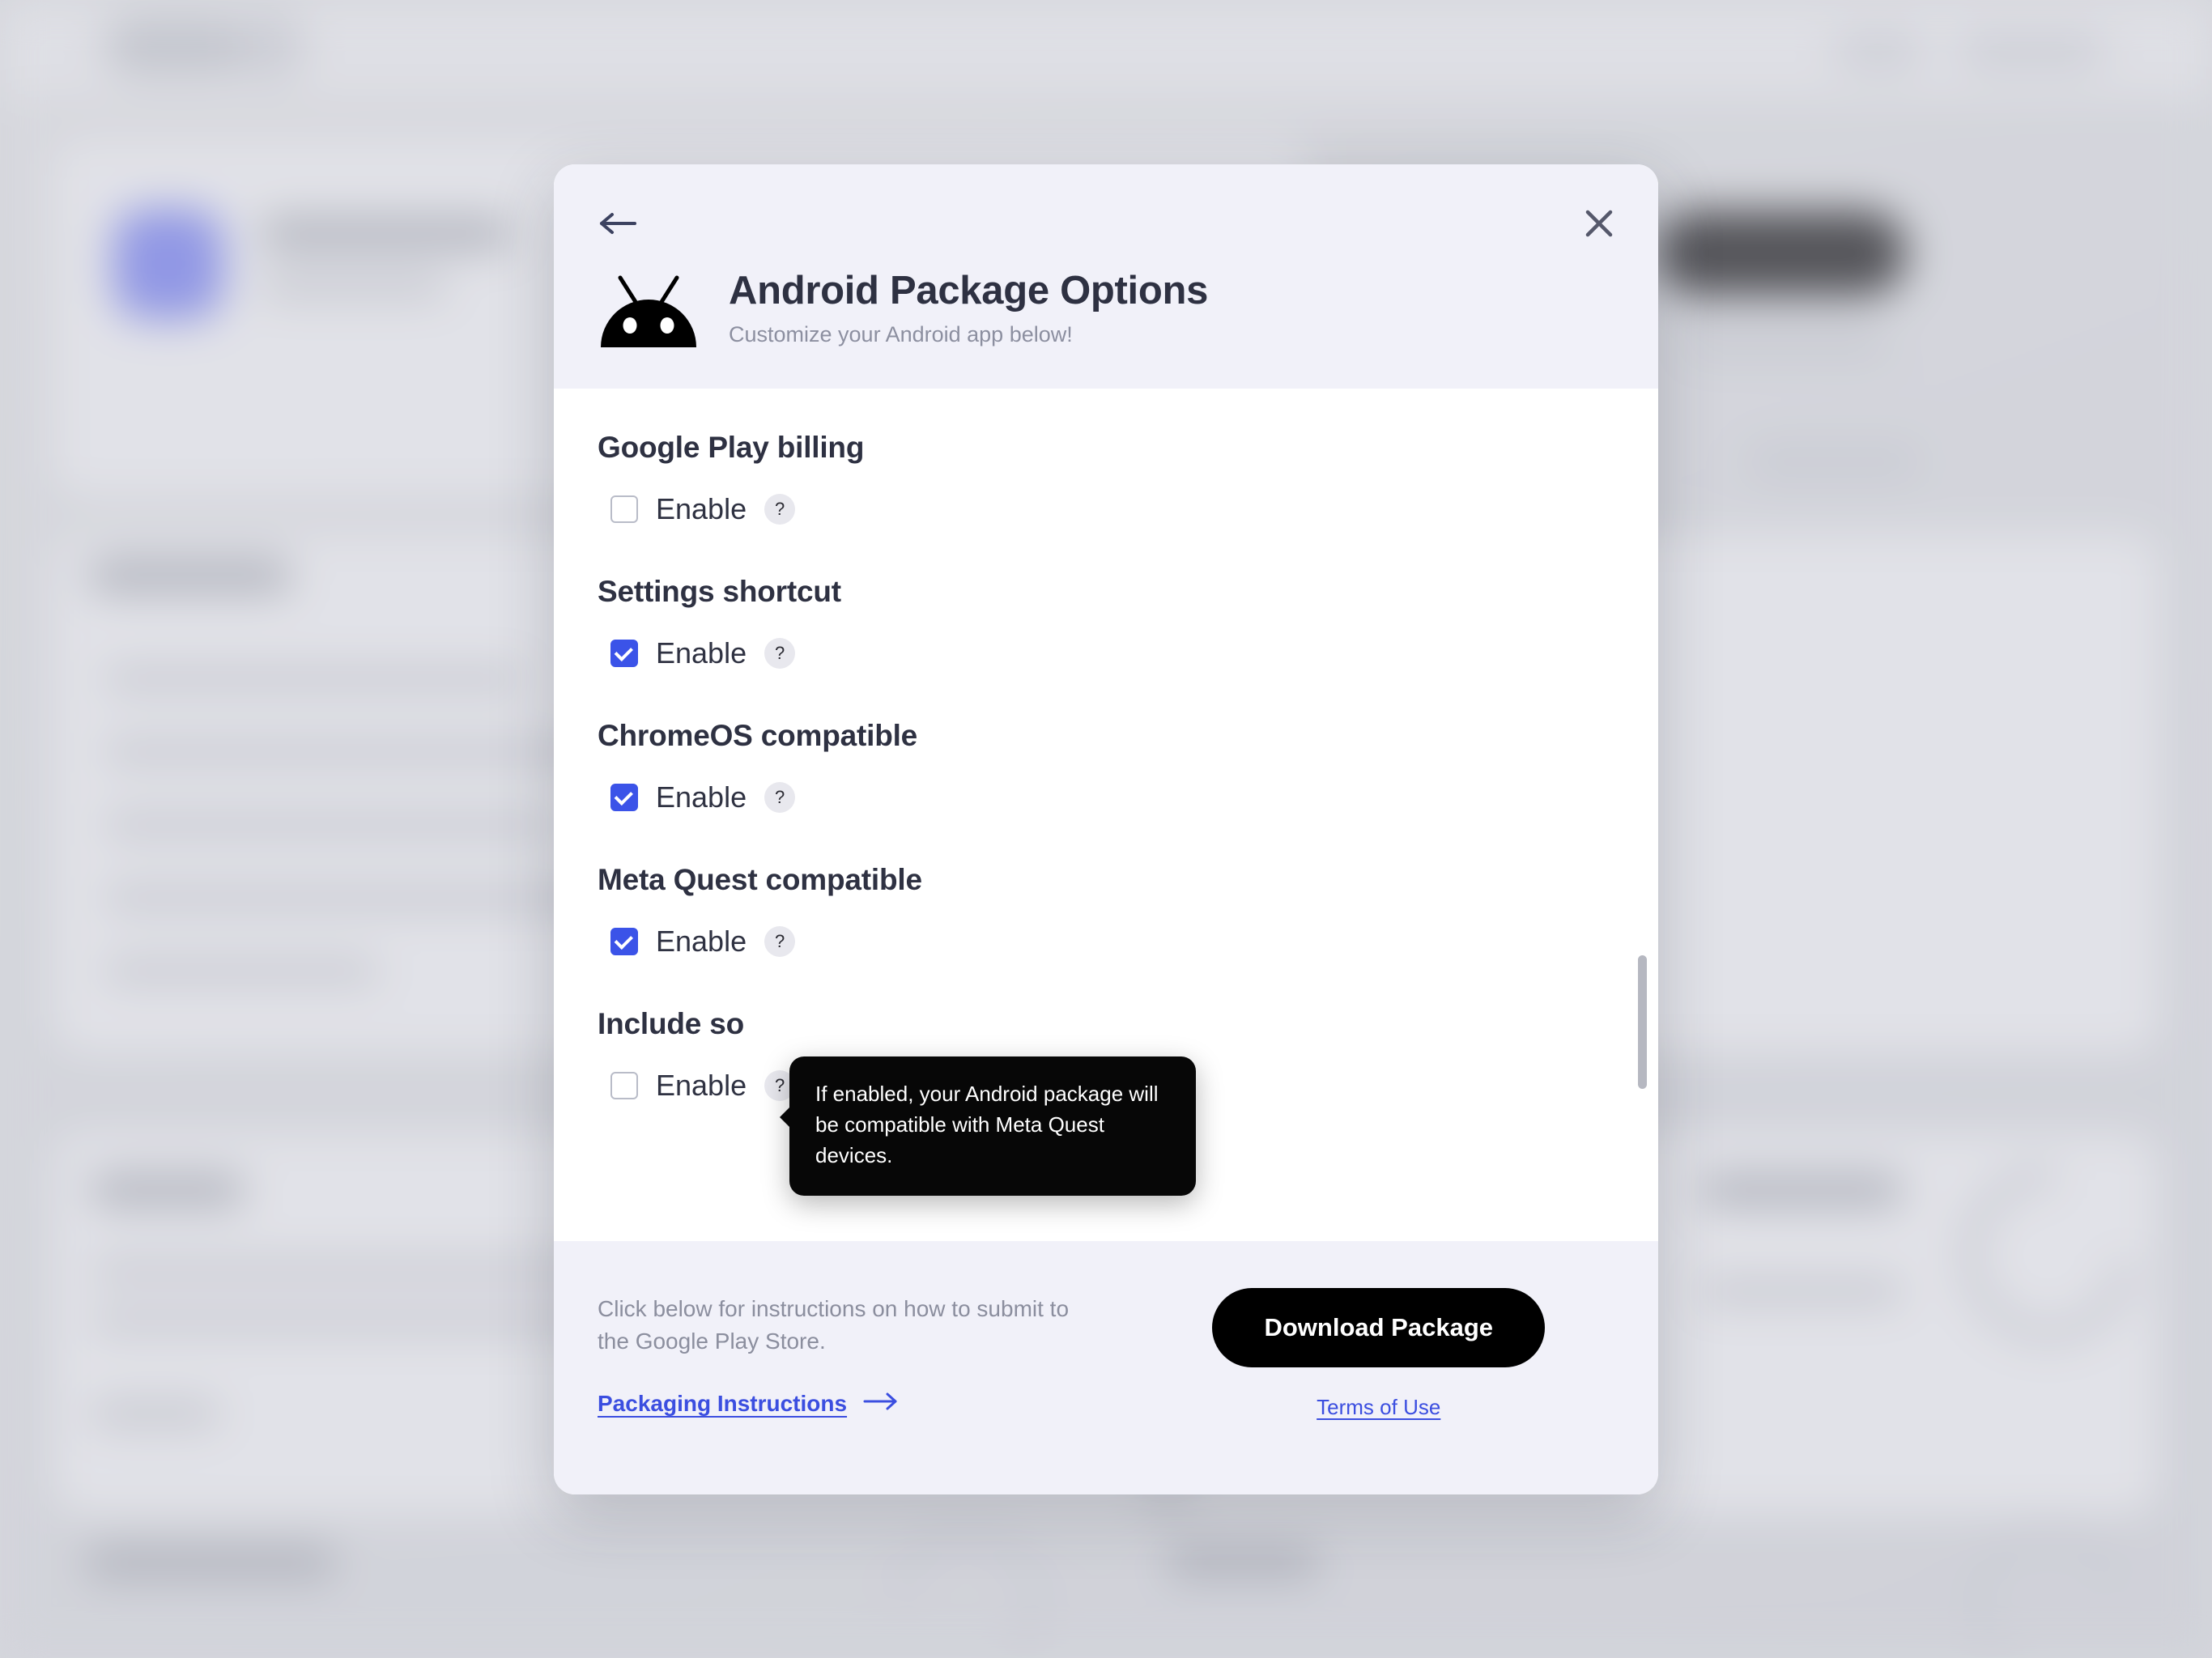 The height and width of the screenshot is (1658, 2212). Describe the element at coordinates (969, 290) in the screenshot. I see `page-title: Android Package Options` at that location.